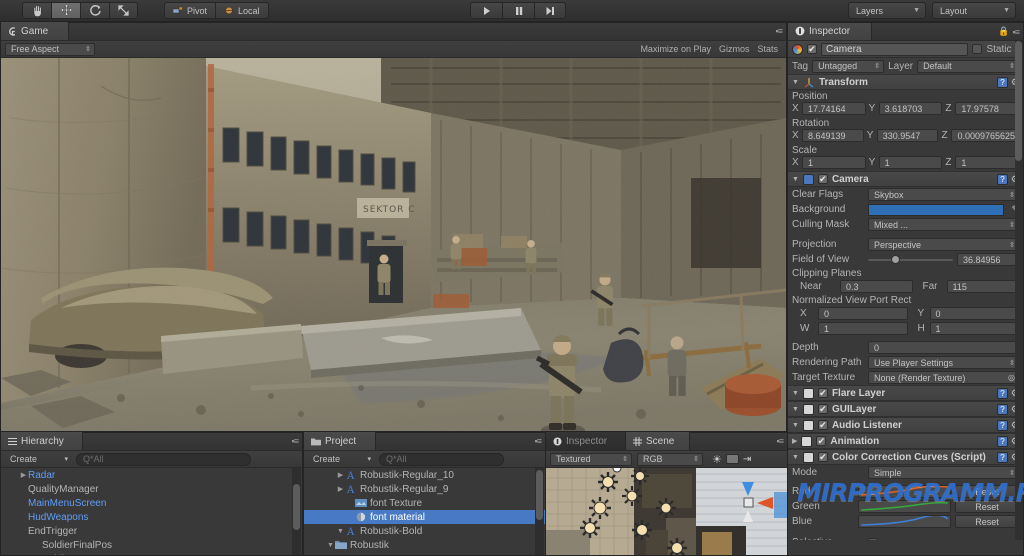  I want to click on camera-component-header: ▼ ✔ Camera ? ⚙, so click(905, 179).